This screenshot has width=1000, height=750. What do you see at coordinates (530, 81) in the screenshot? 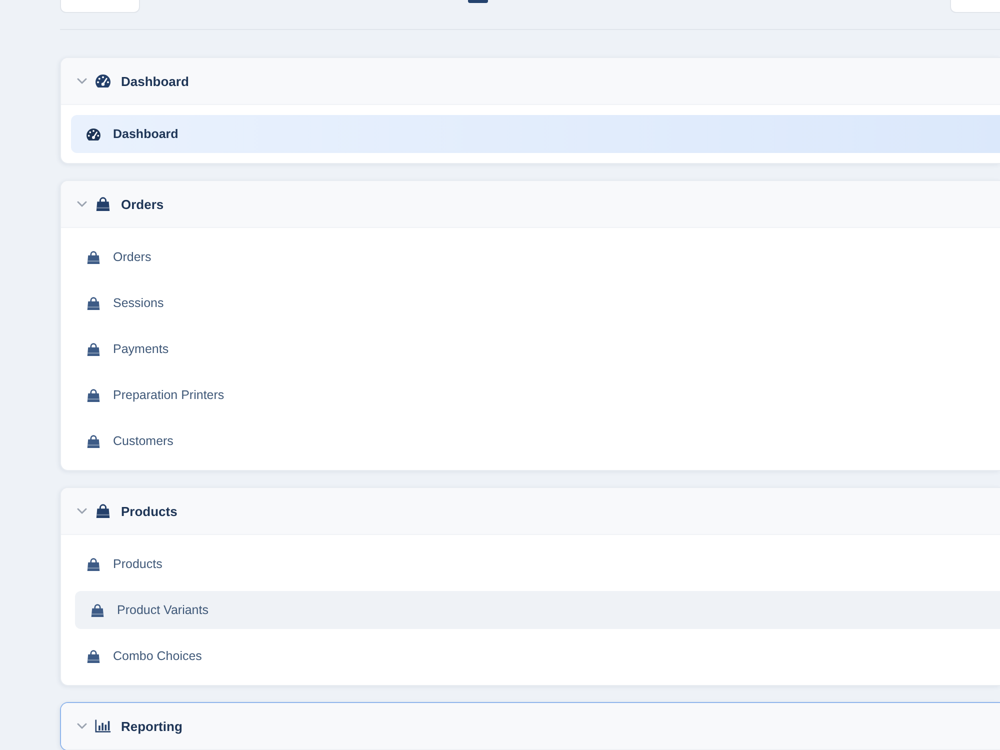
I see `section-header: Dashboard` at bounding box center [530, 81].